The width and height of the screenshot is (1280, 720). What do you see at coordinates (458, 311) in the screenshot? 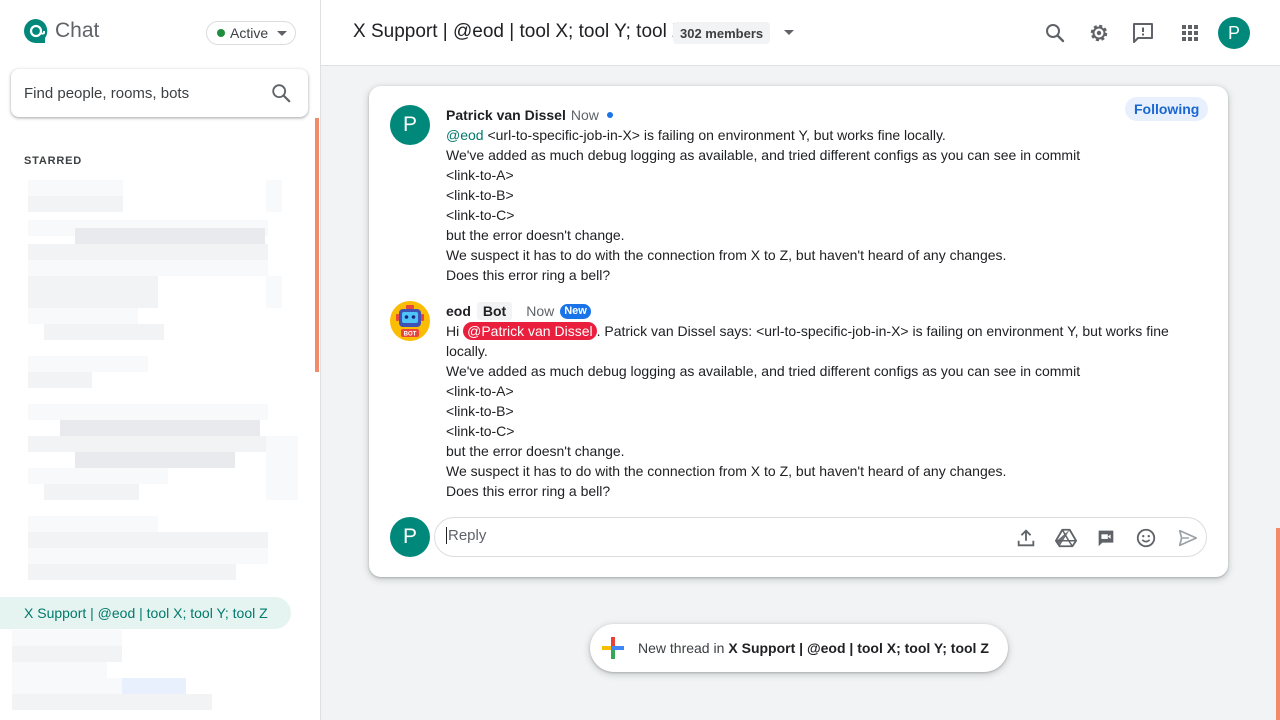
I see `sender-name: eod` at bounding box center [458, 311].